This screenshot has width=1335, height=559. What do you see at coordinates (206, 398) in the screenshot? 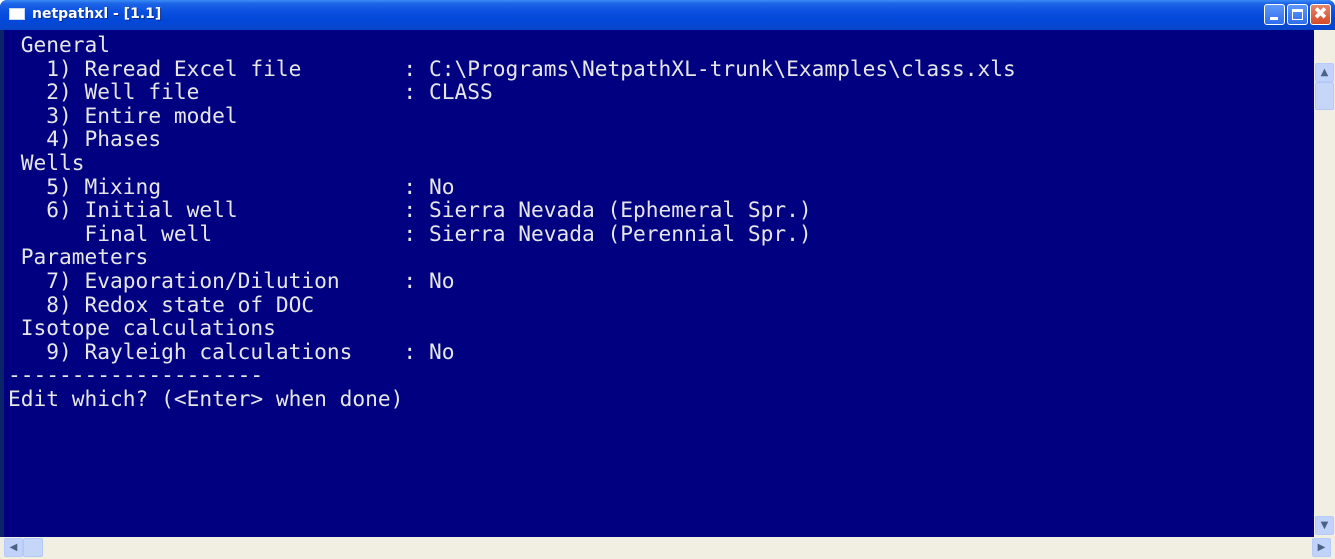
I see `console-line: Edit which? (<Enter> when done)` at bounding box center [206, 398].